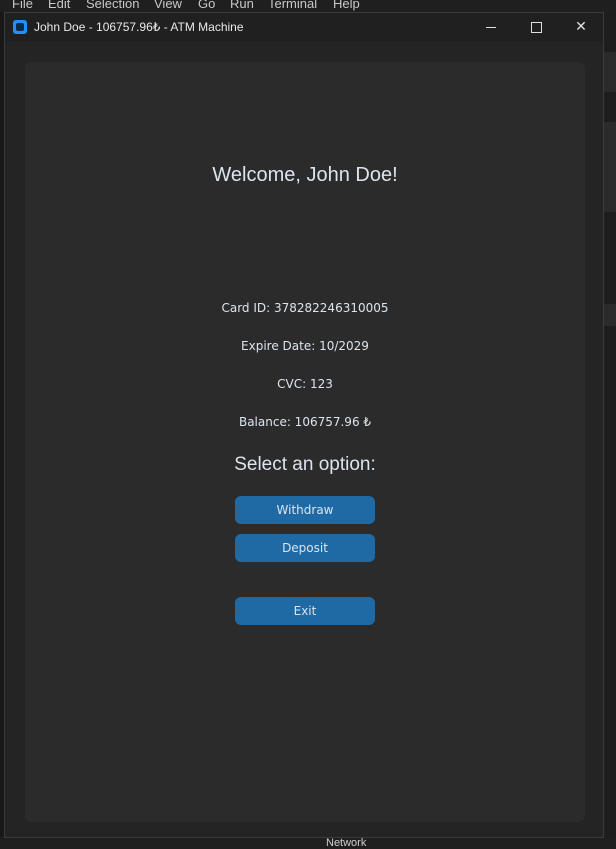  I want to click on bg-menu-run: Run, so click(242, 5).